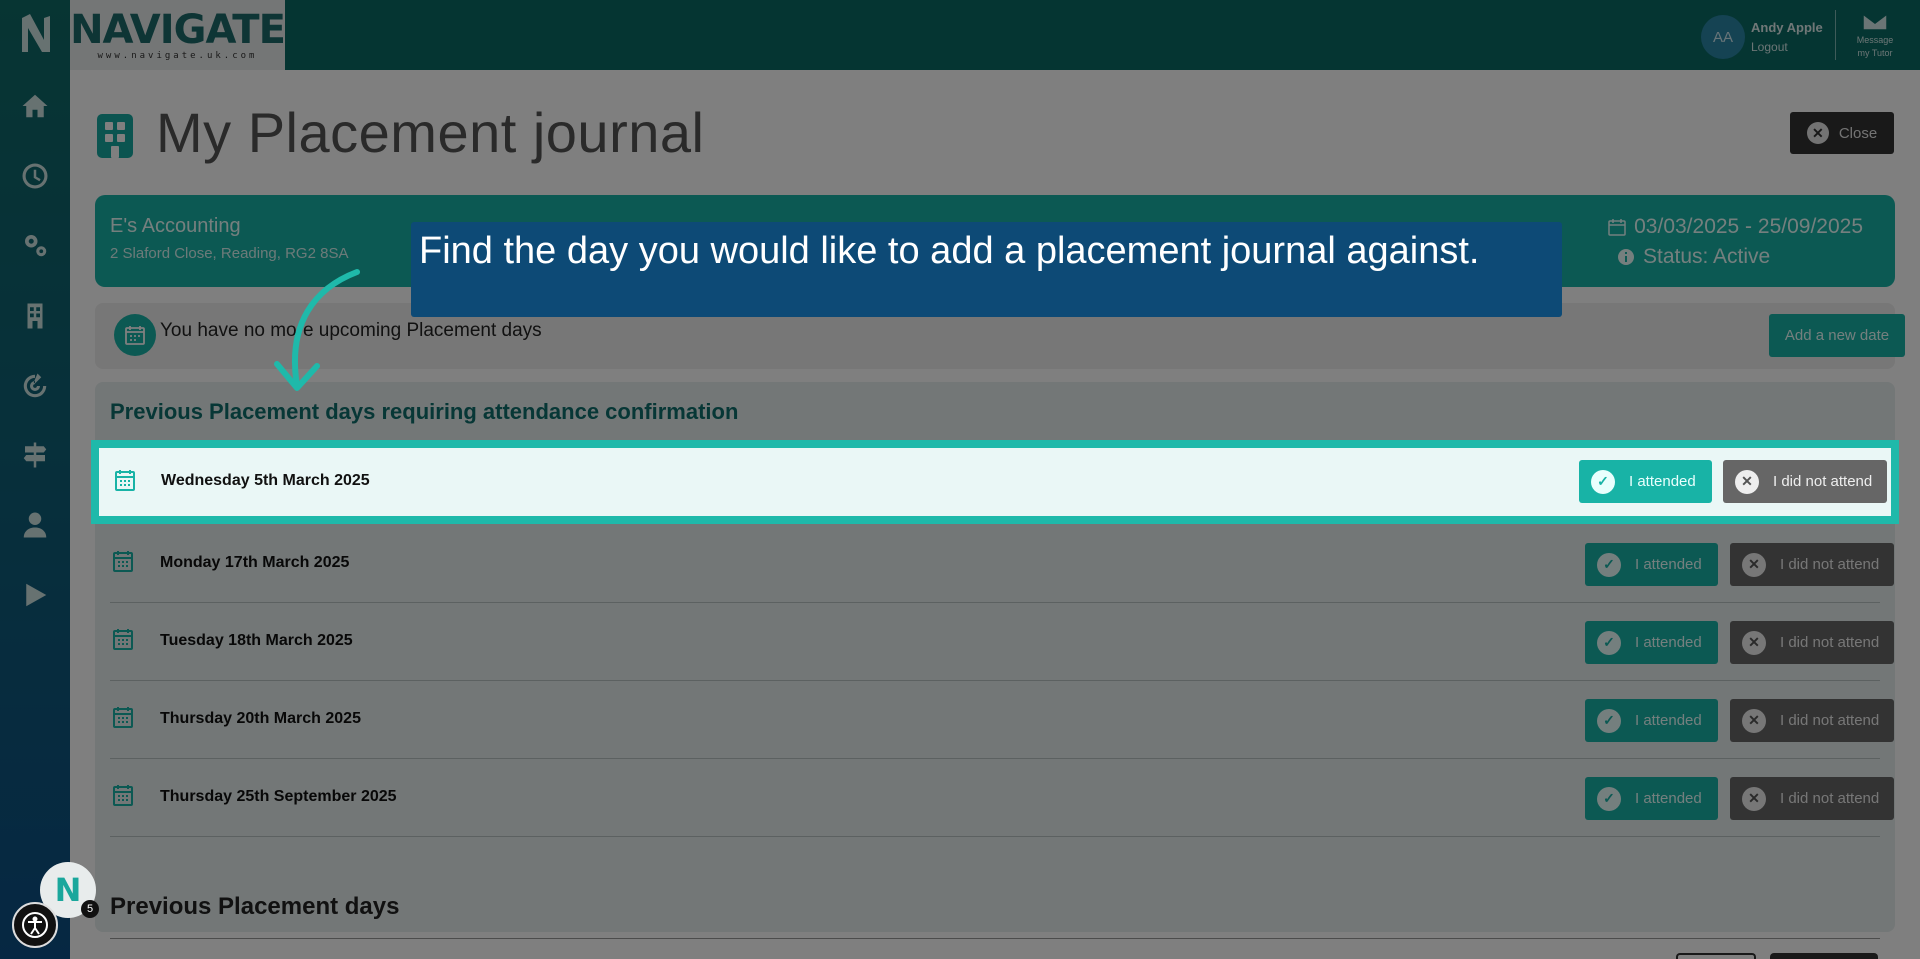 This screenshot has height=959, width=1920. Describe the element at coordinates (1707, 256) in the screenshot. I see `placement-status-text: Status: Active` at that location.